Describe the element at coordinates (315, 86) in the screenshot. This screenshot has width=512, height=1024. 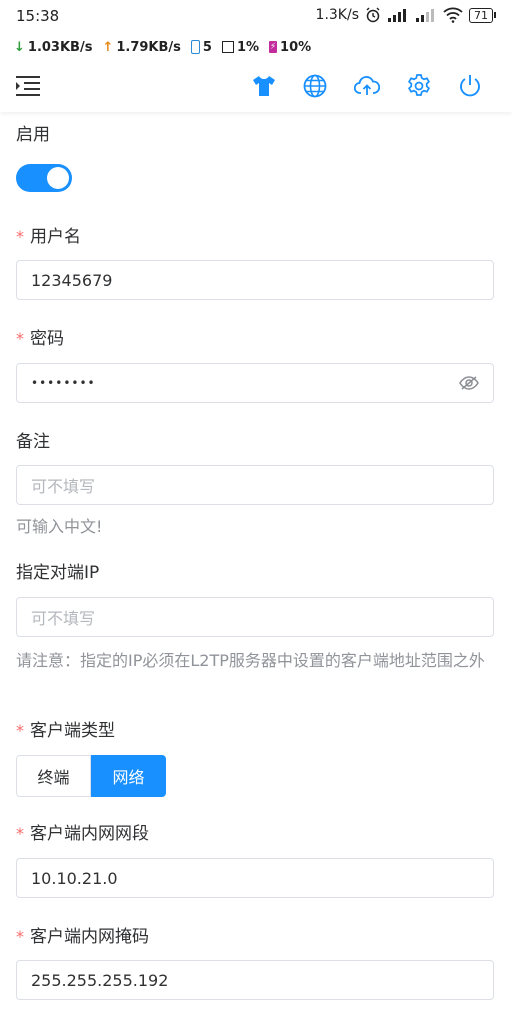
I see `globe-icon` at that location.